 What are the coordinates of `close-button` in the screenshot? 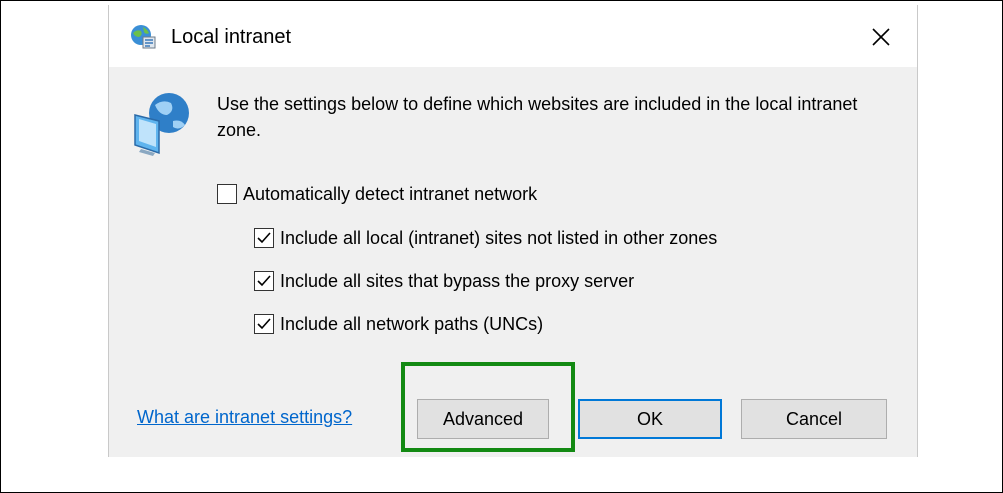 It's located at (881, 37).